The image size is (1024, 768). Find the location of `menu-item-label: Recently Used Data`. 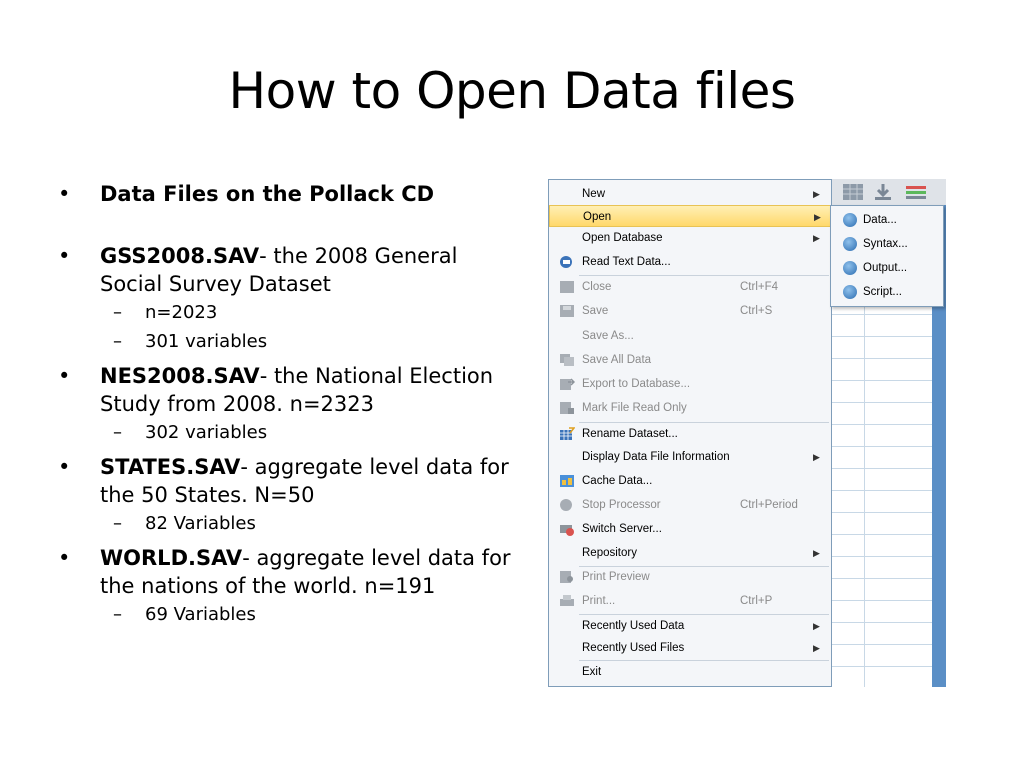

menu-item-label: Recently Used Data is located at coordinates (633, 626).